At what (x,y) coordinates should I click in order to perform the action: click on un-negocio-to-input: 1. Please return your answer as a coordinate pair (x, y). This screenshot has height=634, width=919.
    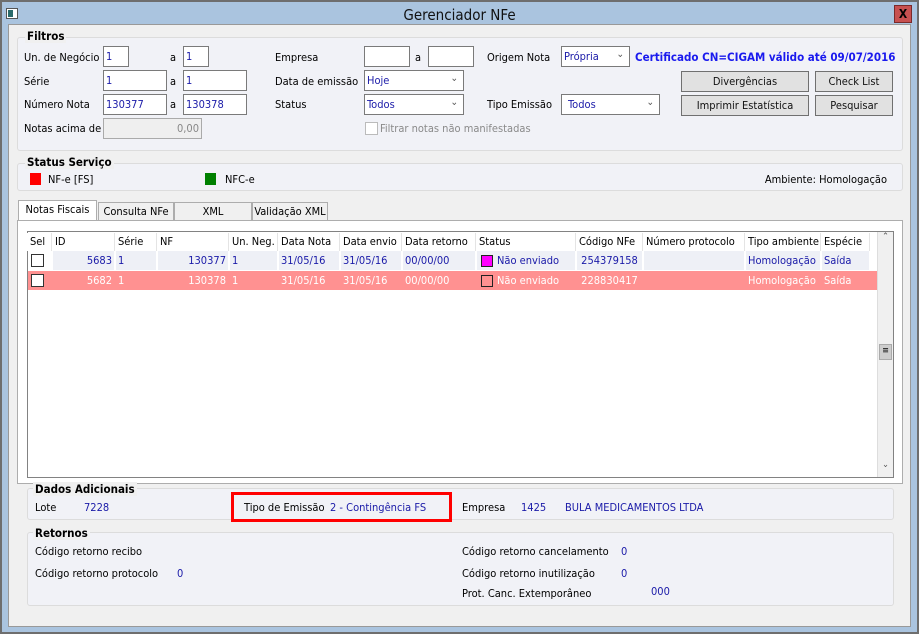
    Looking at the image, I should click on (196, 56).